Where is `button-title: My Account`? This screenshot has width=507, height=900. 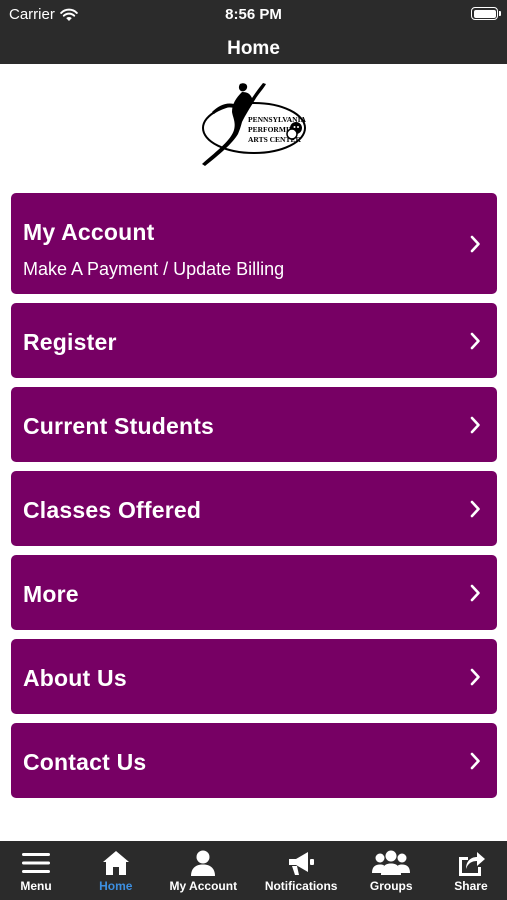 button-title: My Account is located at coordinates (89, 232).